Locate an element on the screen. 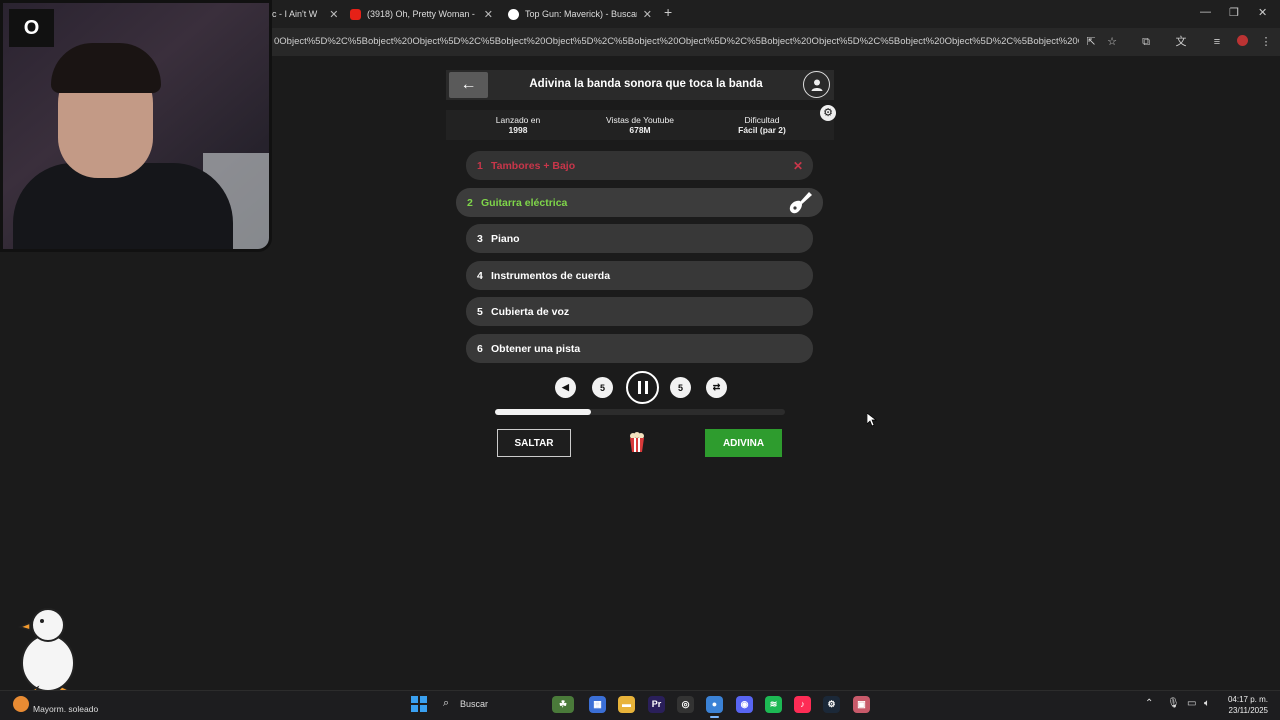 Image resolution: width=1280 pixels, height=720 pixels. user-profile-button is located at coordinates (816, 84).